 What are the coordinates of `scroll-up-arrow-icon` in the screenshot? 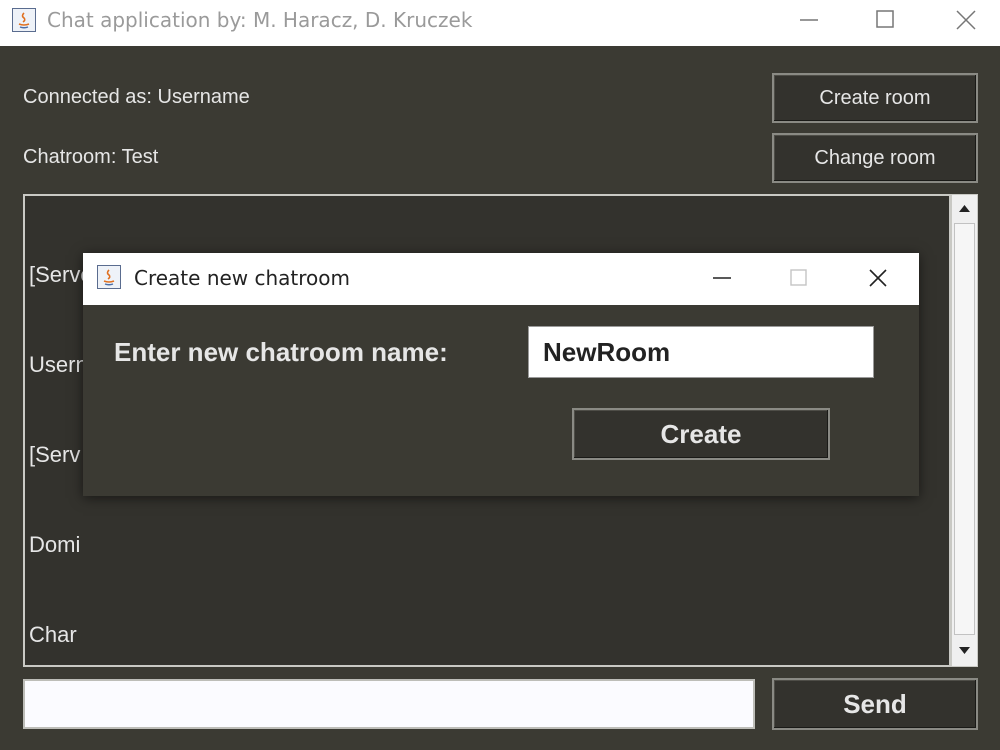 It's located at (964, 208).